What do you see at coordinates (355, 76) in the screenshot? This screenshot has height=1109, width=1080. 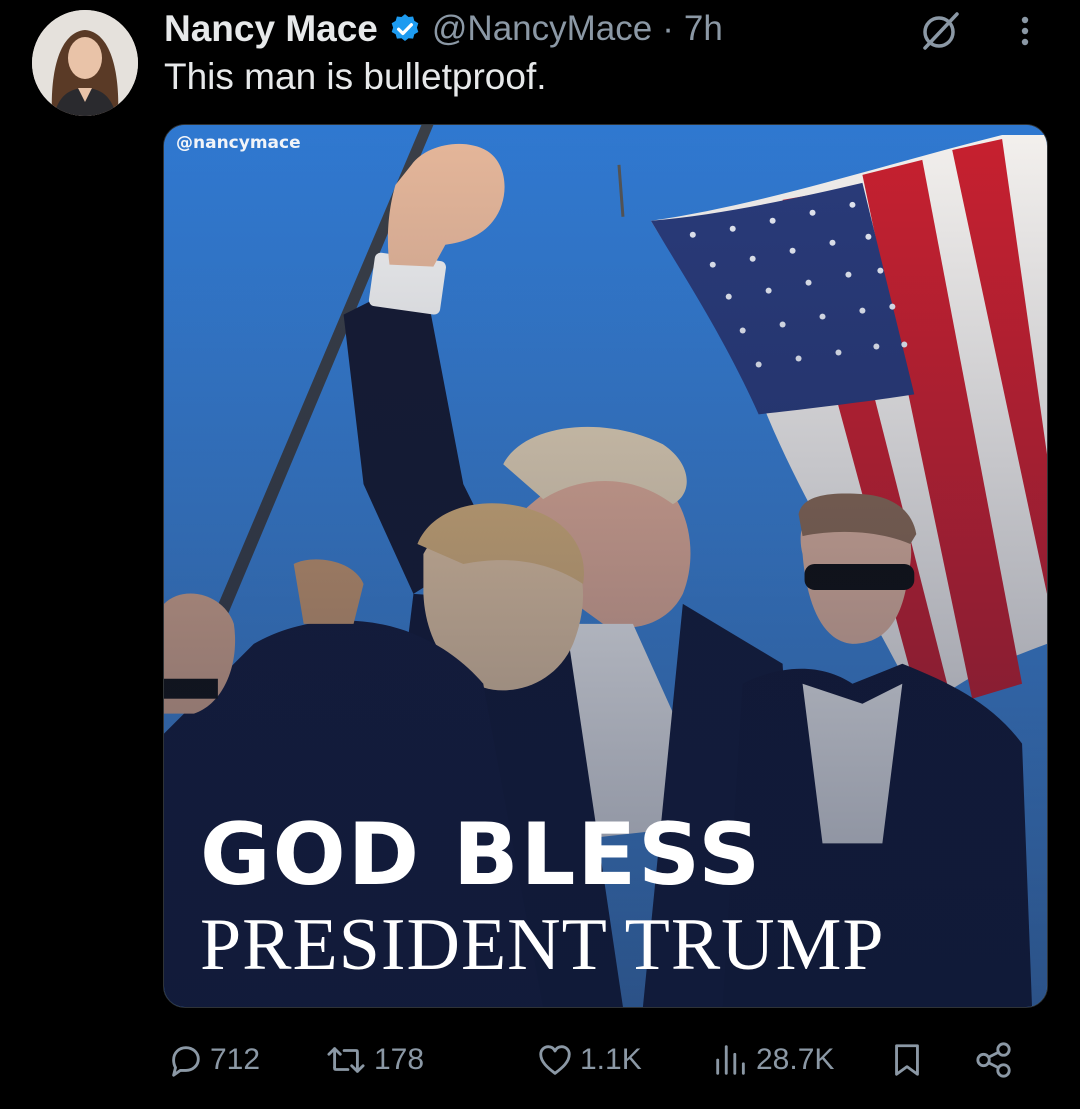 I see `tweet-text: This man is bulletproof.` at bounding box center [355, 76].